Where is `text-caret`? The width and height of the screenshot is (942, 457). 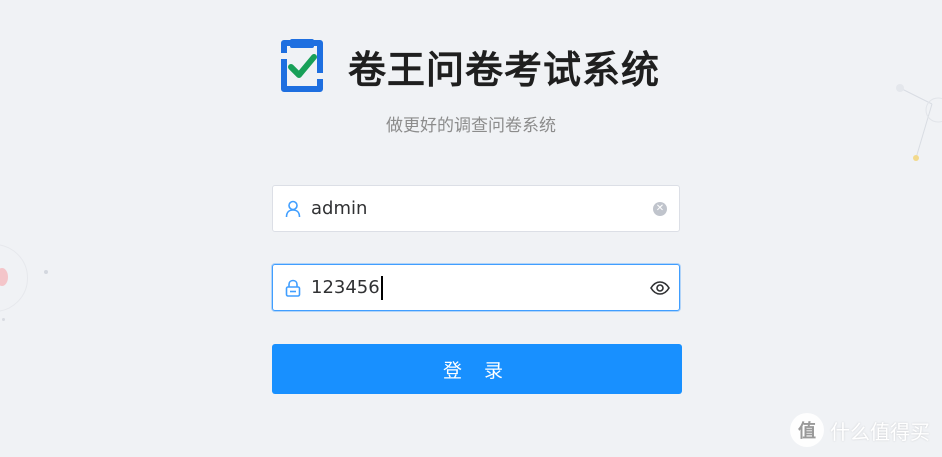
text-caret is located at coordinates (381, 287).